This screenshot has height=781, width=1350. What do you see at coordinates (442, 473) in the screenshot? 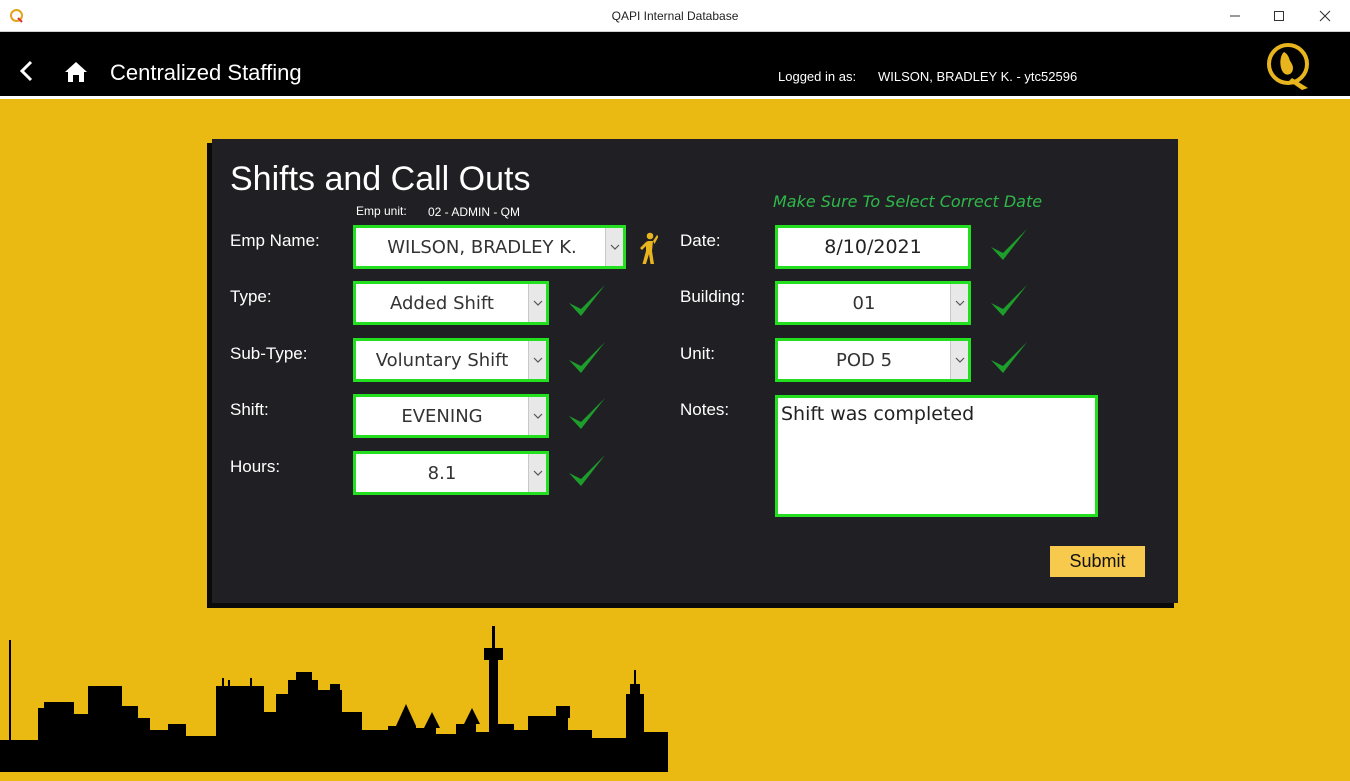
I see `hours-value: 8.1` at bounding box center [442, 473].